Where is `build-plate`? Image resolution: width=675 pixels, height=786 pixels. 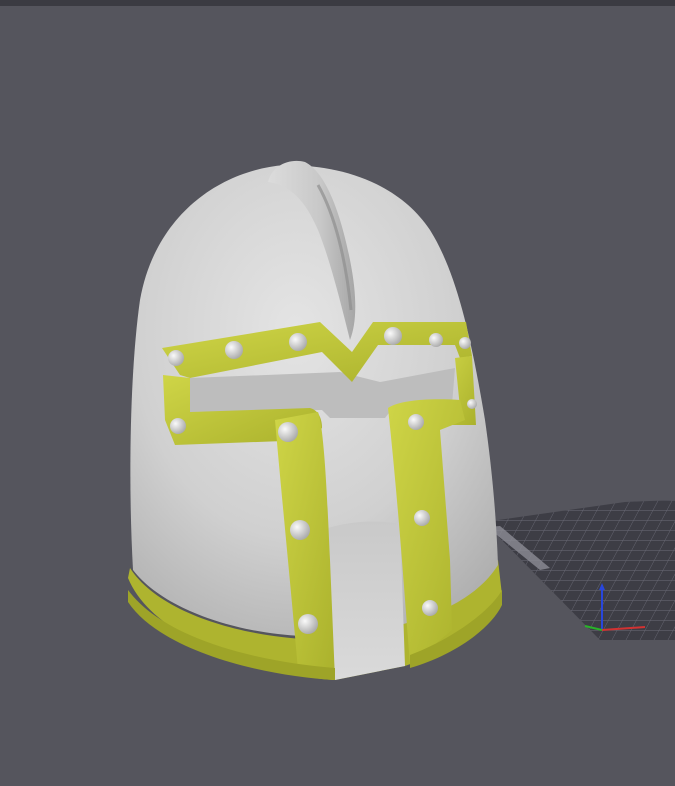 build-plate is located at coordinates (579, 570).